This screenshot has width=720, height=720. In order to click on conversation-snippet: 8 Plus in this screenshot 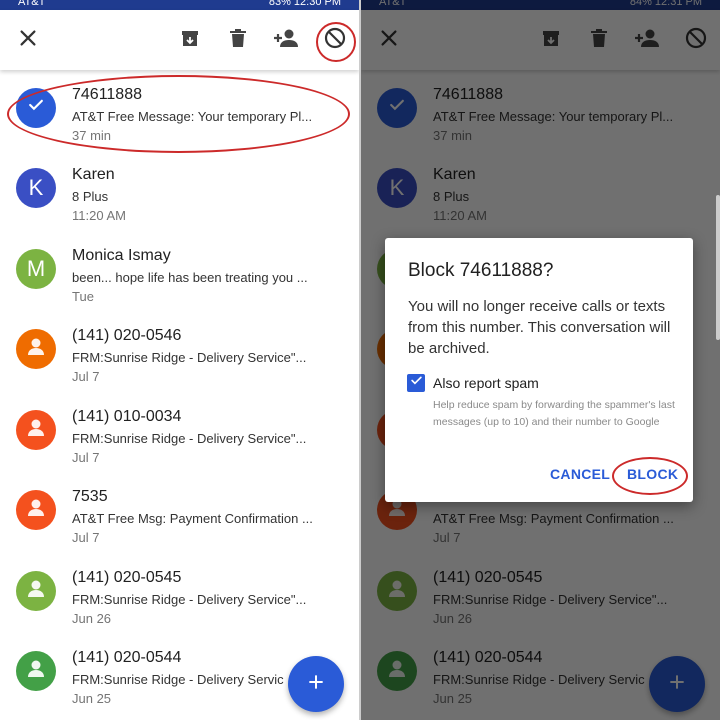, I will do `click(90, 196)`.